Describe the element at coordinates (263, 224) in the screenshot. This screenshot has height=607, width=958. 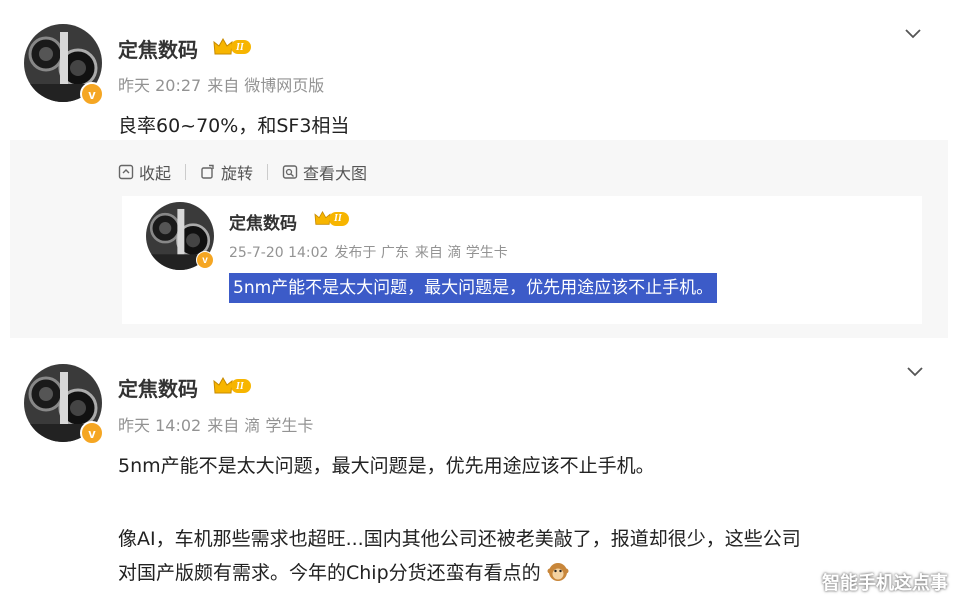
I see `quoted-author-name: 定焦数码` at that location.